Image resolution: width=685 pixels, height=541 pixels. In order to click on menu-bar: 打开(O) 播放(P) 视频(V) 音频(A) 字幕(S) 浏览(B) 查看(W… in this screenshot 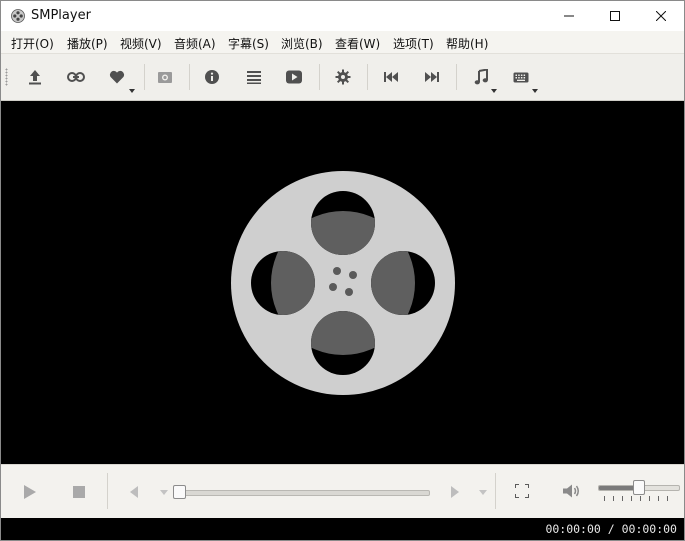, I will do `click(342, 42)`.